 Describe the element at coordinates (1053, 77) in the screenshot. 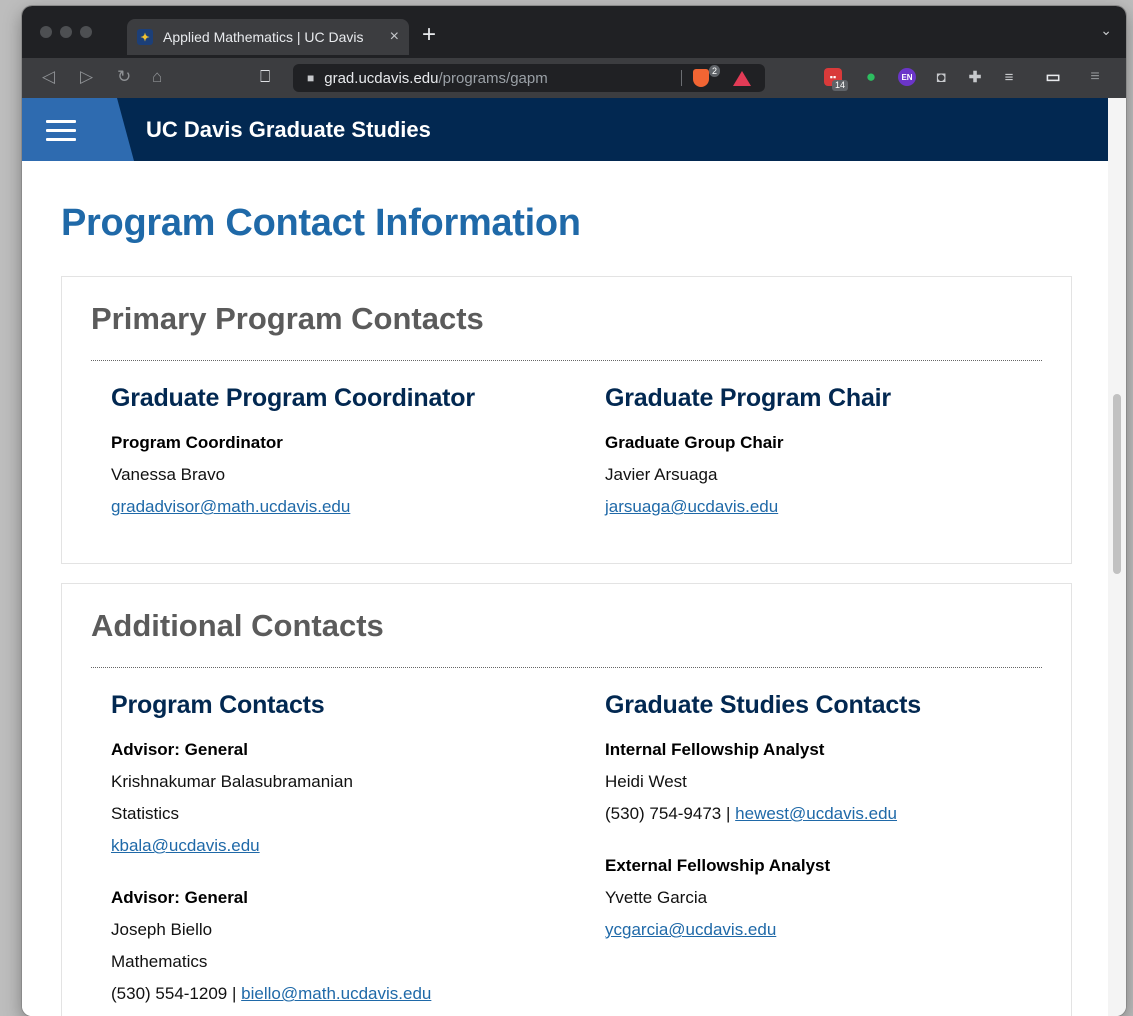

I see `wallet-icon: ▭` at that location.